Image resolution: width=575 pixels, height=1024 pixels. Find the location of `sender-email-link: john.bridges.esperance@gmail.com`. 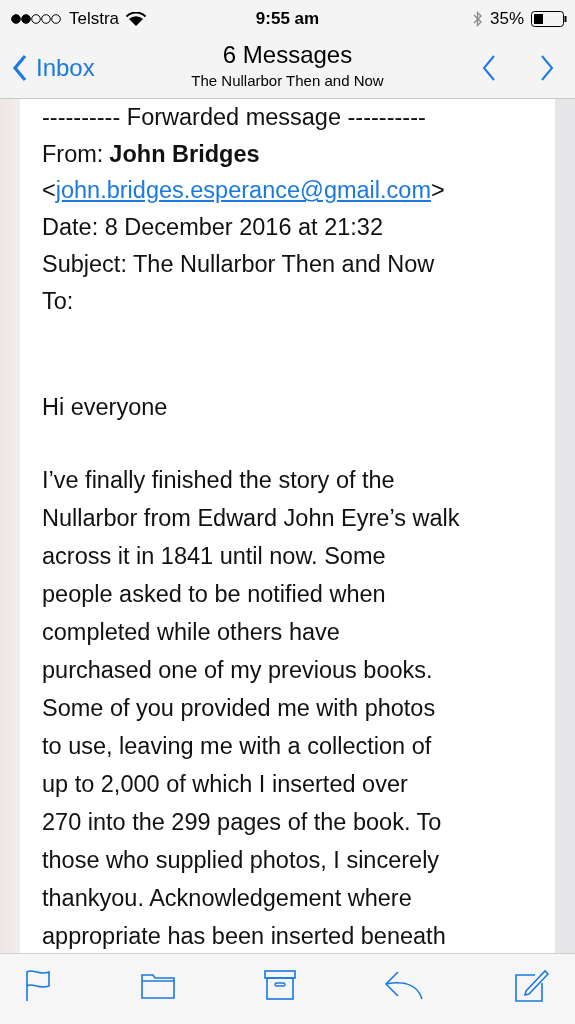

sender-email-link: john.bridges.esperance@gmail.com is located at coordinates (243, 191).